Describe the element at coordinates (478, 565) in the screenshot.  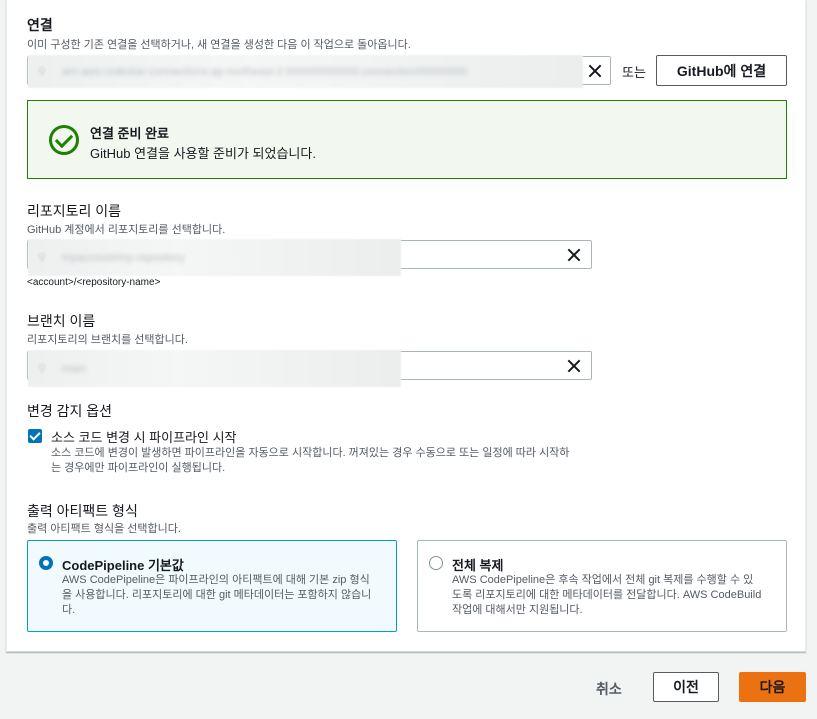
I see `option-title: 전체 복제` at that location.